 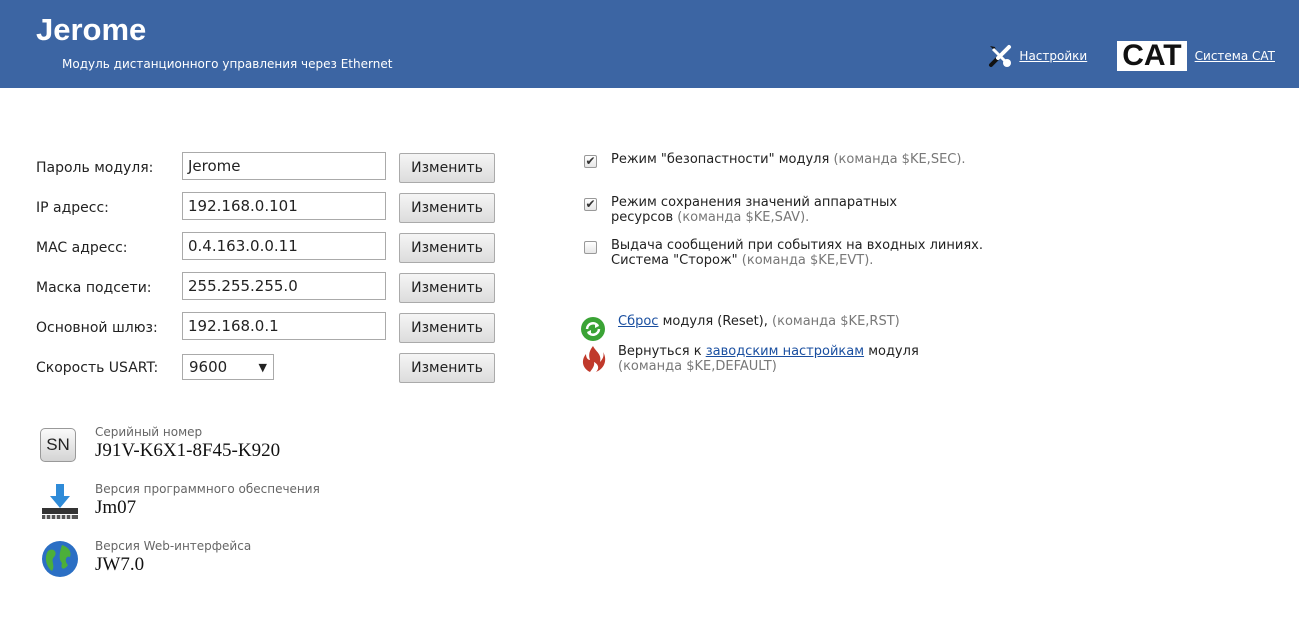 What do you see at coordinates (208, 367) in the screenshot?
I see `usart-speed-value: 9600` at bounding box center [208, 367].